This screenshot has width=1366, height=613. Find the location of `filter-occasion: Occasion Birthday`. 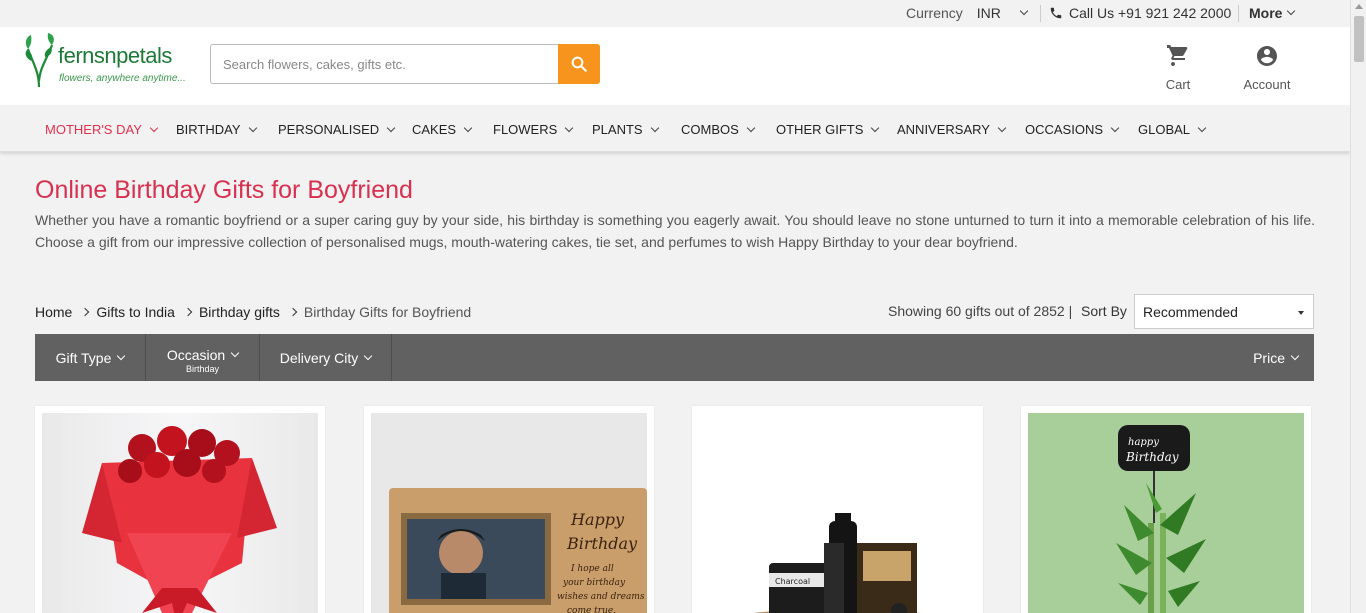

filter-occasion: Occasion Birthday is located at coordinates (203, 357).